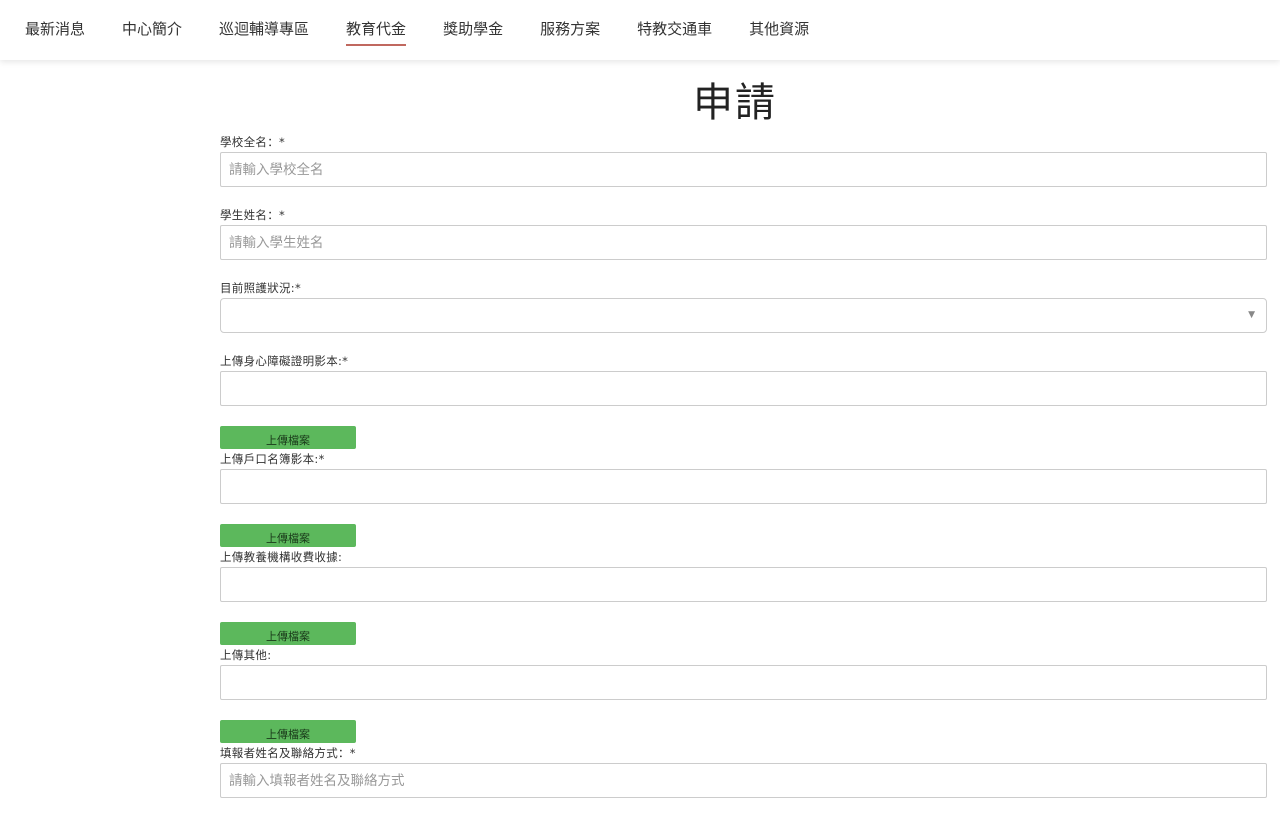 The height and width of the screenshot is (815, 1280). What do you see at coordinates (743, 388) in the screenshot?
I see `disability-proof-file-field` at bounding box center [743, 388].